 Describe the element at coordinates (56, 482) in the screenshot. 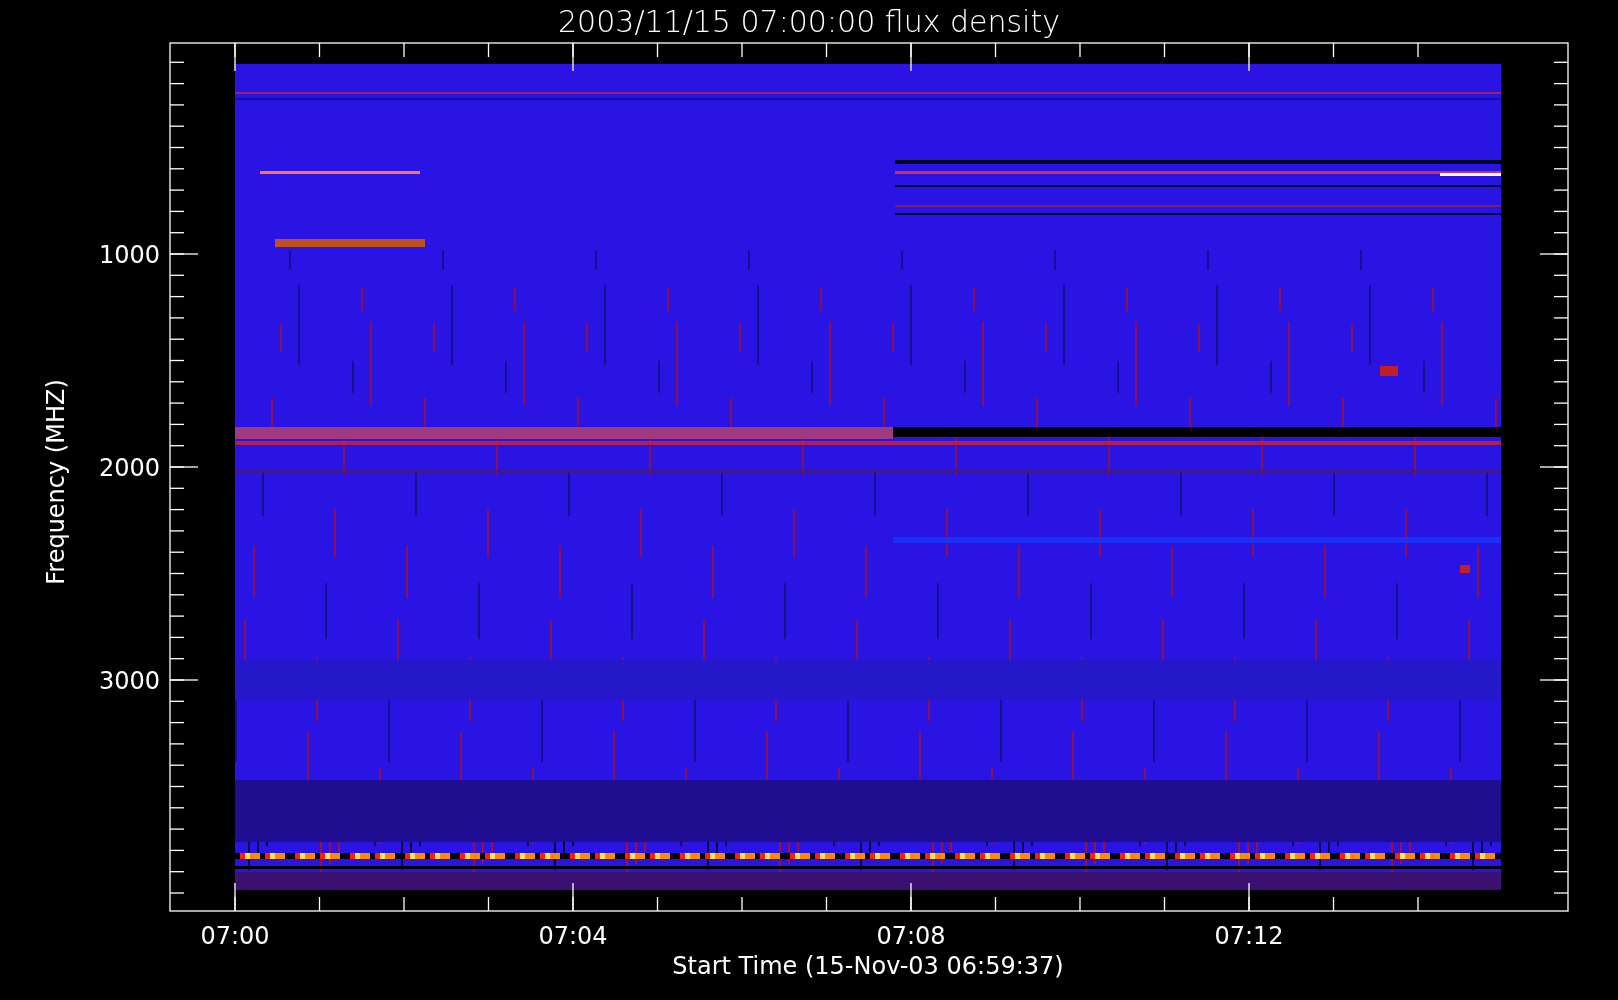

I see `y-axis-label: Frequency (MHZ)` at that location.